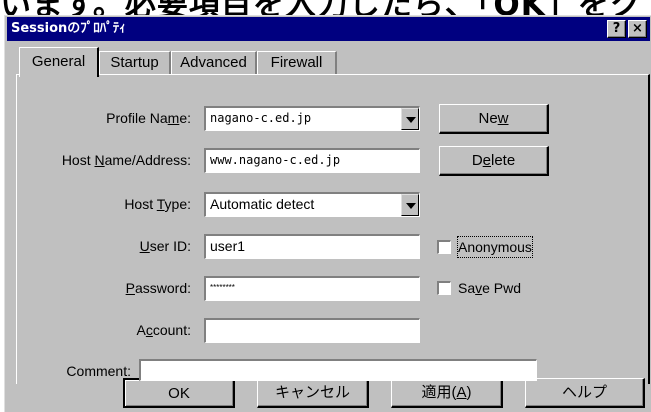 This screenshot has height=412, width=651. Describe the element at coordinates (98, 371) in the screenshot. I see `comment-label: Comment:` at that location.